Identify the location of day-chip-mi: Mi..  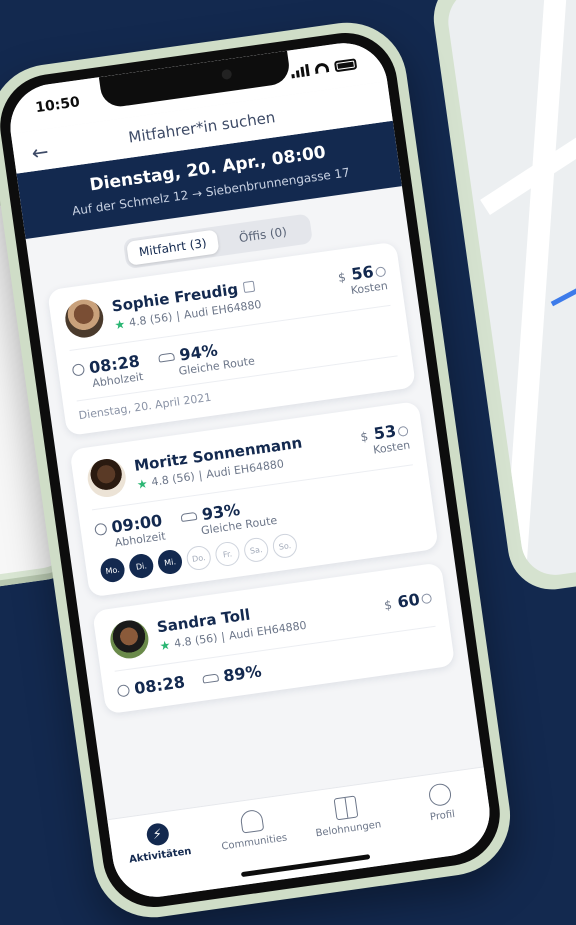
(170, 562).